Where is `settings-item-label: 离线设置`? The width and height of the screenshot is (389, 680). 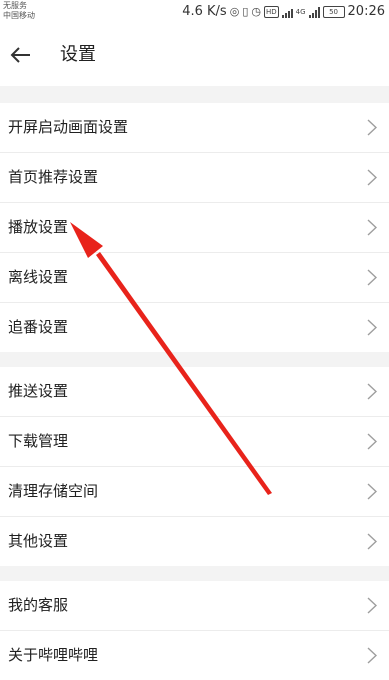 settings-item-label: 离线设置 is located at coordinates (38, 277).